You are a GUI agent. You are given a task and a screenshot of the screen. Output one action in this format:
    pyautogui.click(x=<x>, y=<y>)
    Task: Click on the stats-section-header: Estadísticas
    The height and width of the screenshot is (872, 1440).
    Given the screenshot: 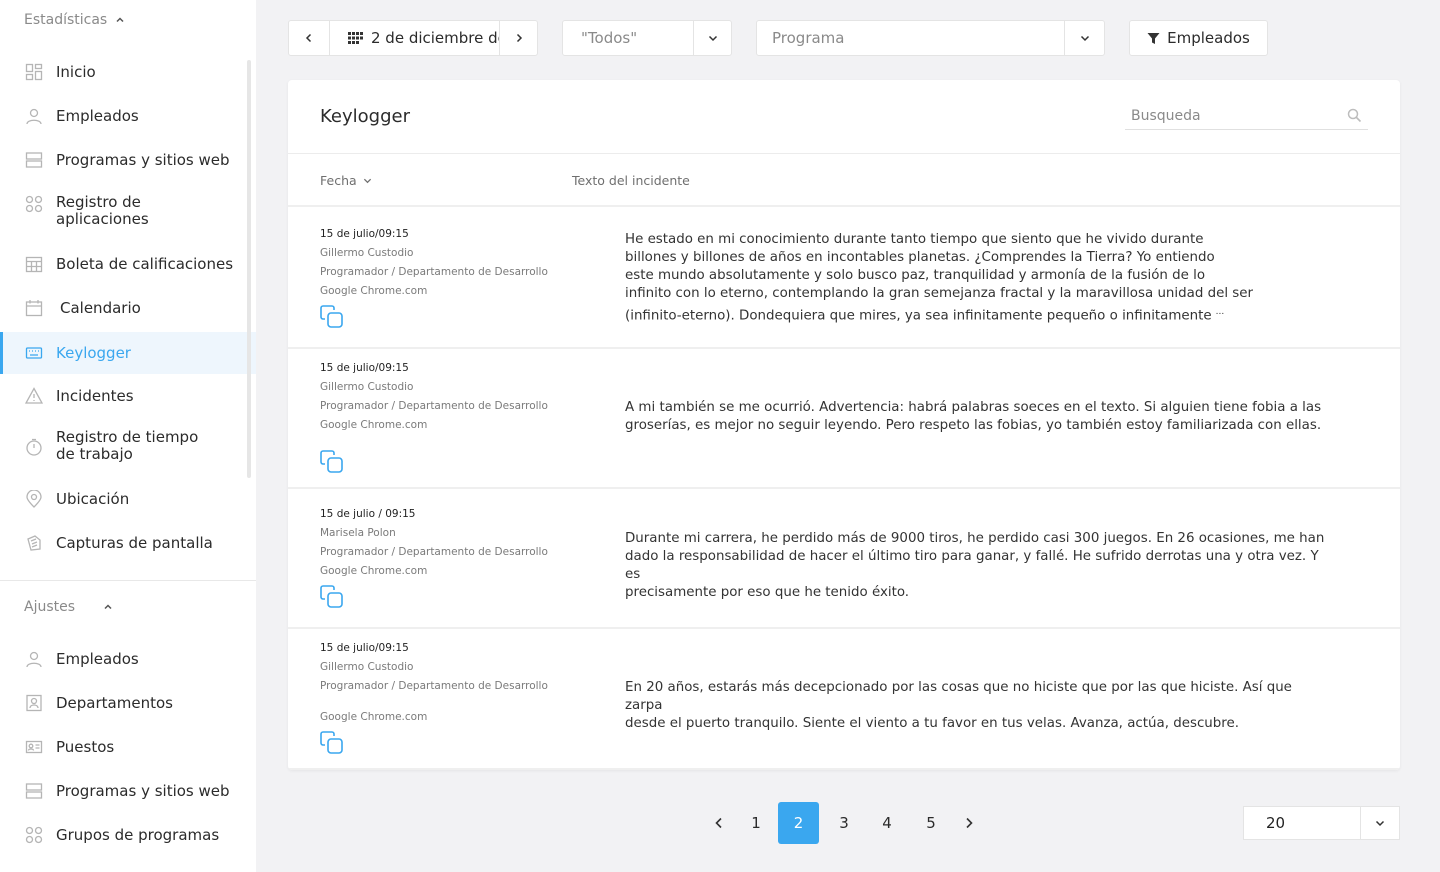 What is the action you would take?
    pyautogui.click(x=62, y=20)
    